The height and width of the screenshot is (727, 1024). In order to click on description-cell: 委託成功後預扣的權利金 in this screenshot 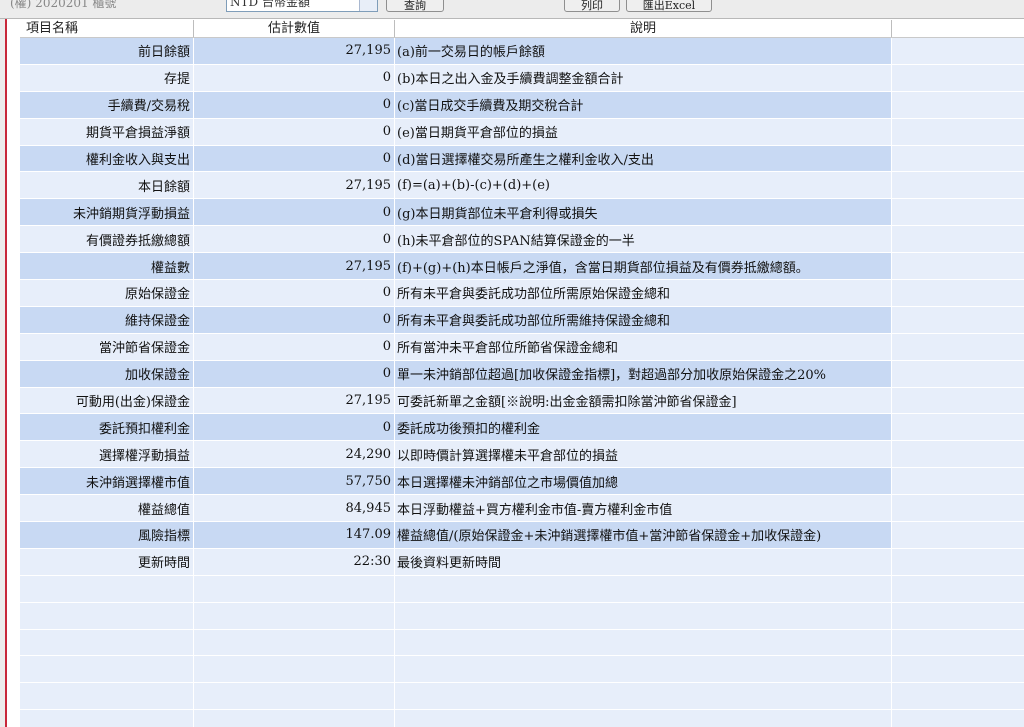, I will do `click(643, 427)`.